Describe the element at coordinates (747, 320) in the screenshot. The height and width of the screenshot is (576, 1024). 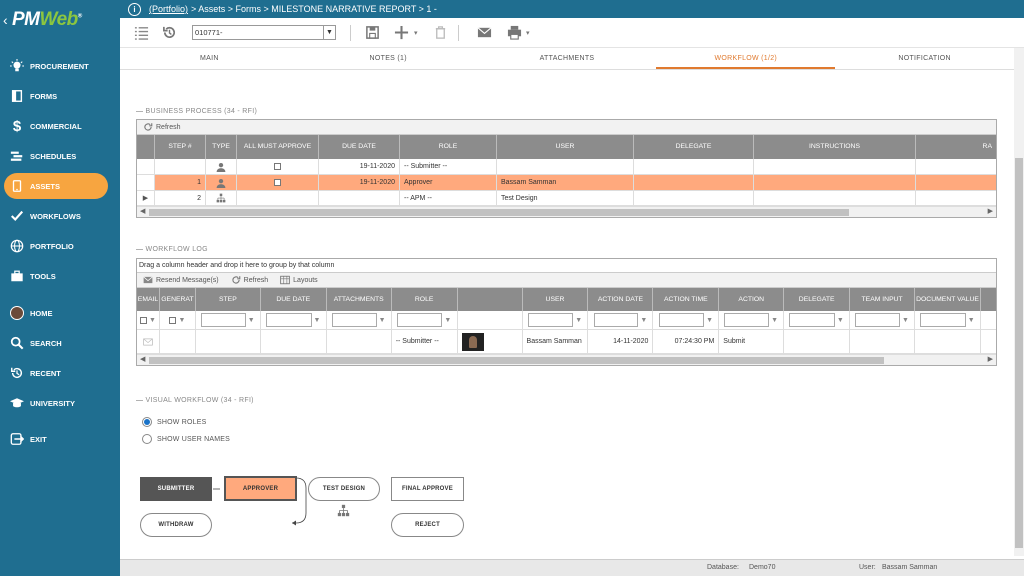
I see `action-filter-input` at that location.